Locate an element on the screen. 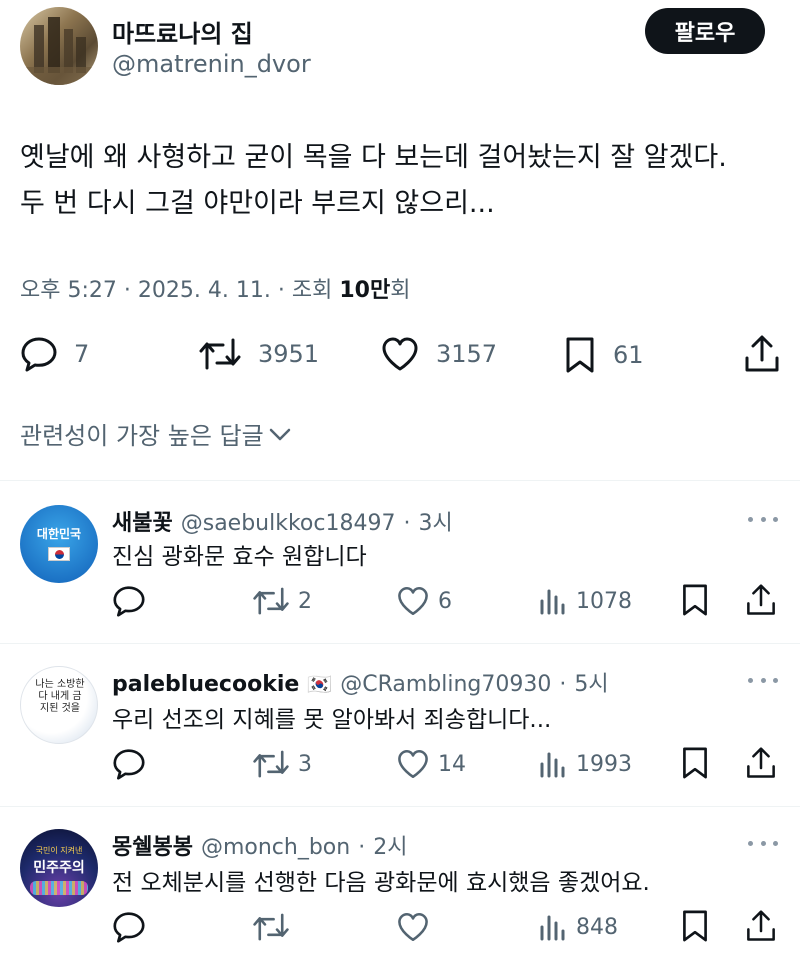 The image size is (800, 955). reply-text: 진심 광화문 효수 원합니다 is located at coordinates (239, 557).